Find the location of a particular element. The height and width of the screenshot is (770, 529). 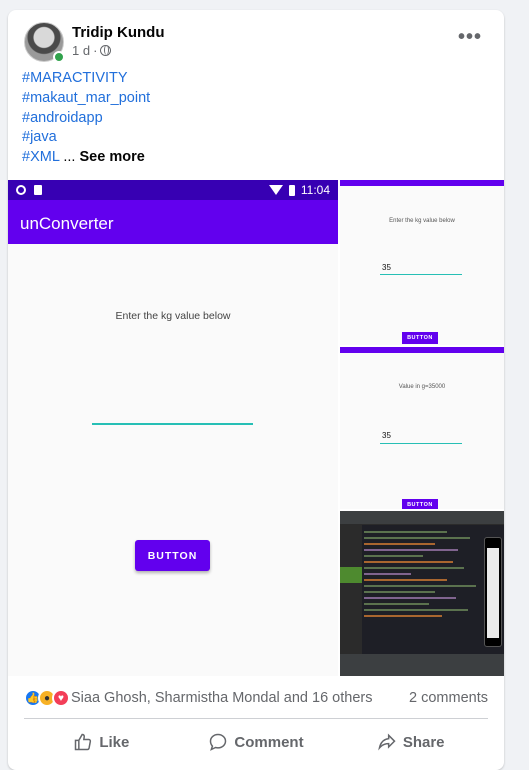

like-label: Like is located at coordinates (114, 742).